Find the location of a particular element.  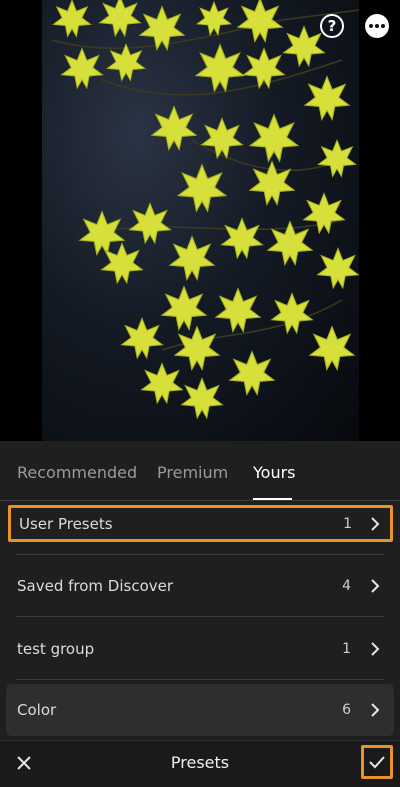

help-circle-icon: ? is located at coordinates (332, 26).